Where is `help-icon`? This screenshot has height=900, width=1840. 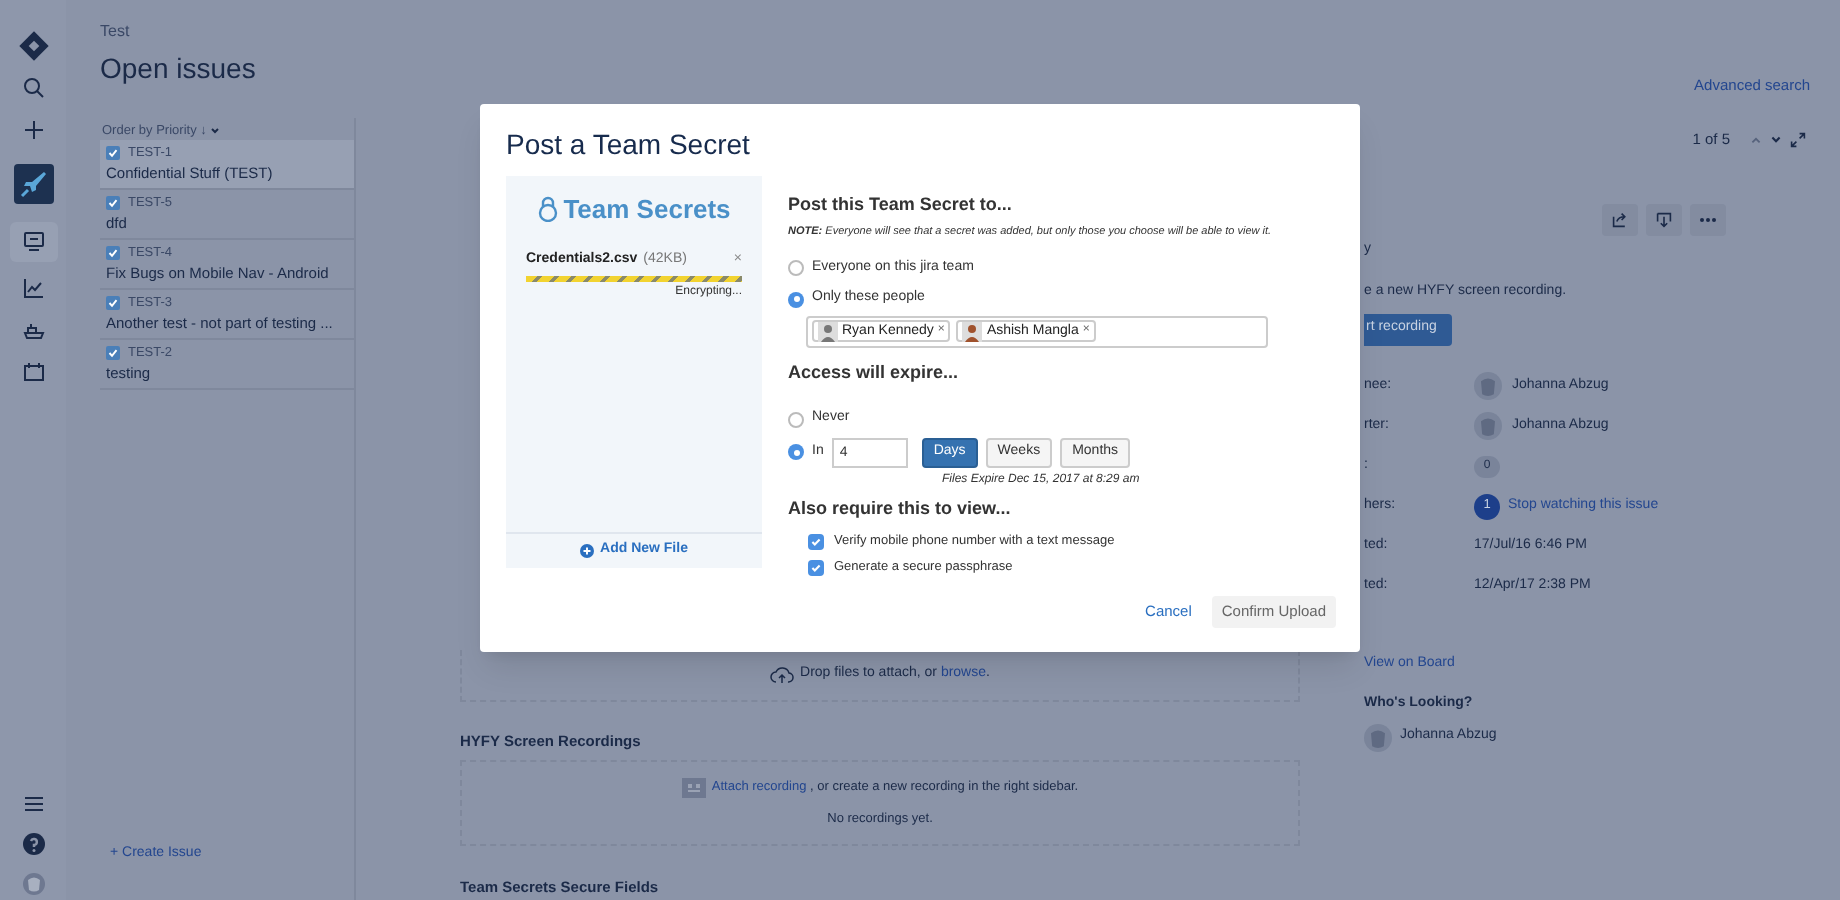 help-icon is located at coordinates (33, 844).